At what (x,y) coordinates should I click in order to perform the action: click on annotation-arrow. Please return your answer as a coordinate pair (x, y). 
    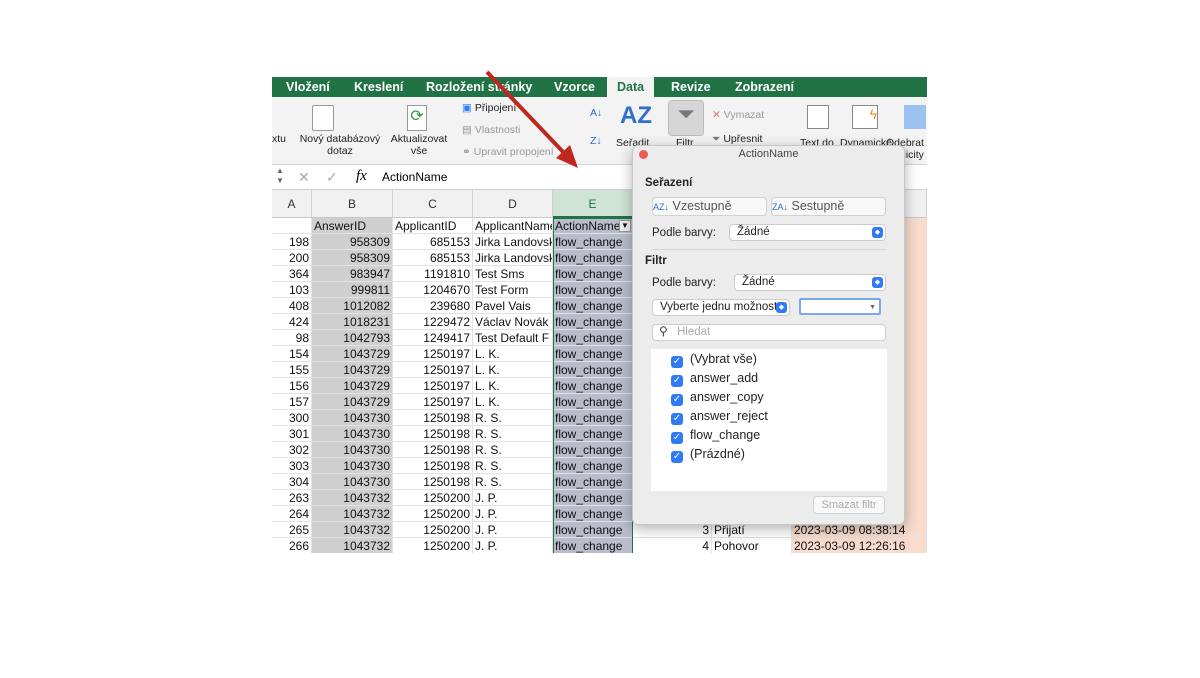
    Looking at the image, I should click on (531, 119).